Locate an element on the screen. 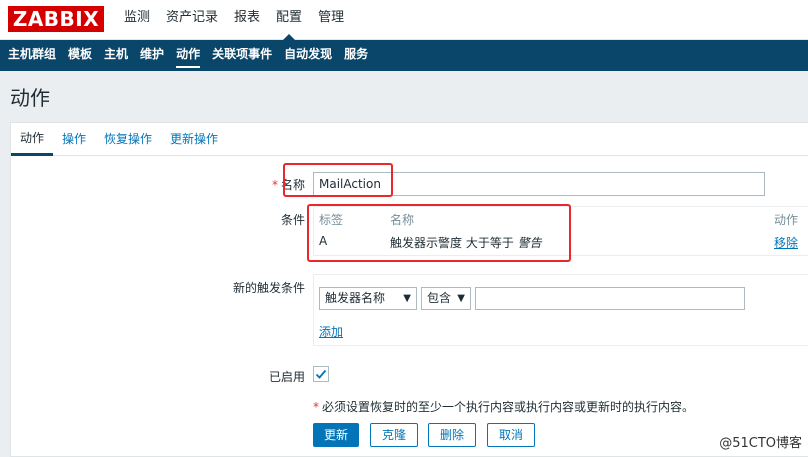 Image resolution: width=808 pixels, height=457 pixels. enabled-label: 已启用 is located at coordinates (286, 377).